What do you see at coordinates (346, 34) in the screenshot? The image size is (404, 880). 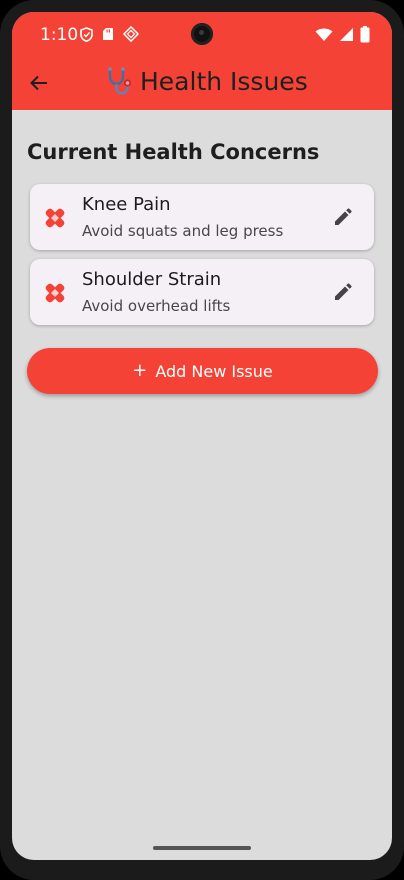 I see `signal-icon` at bounding box center [346, 34].